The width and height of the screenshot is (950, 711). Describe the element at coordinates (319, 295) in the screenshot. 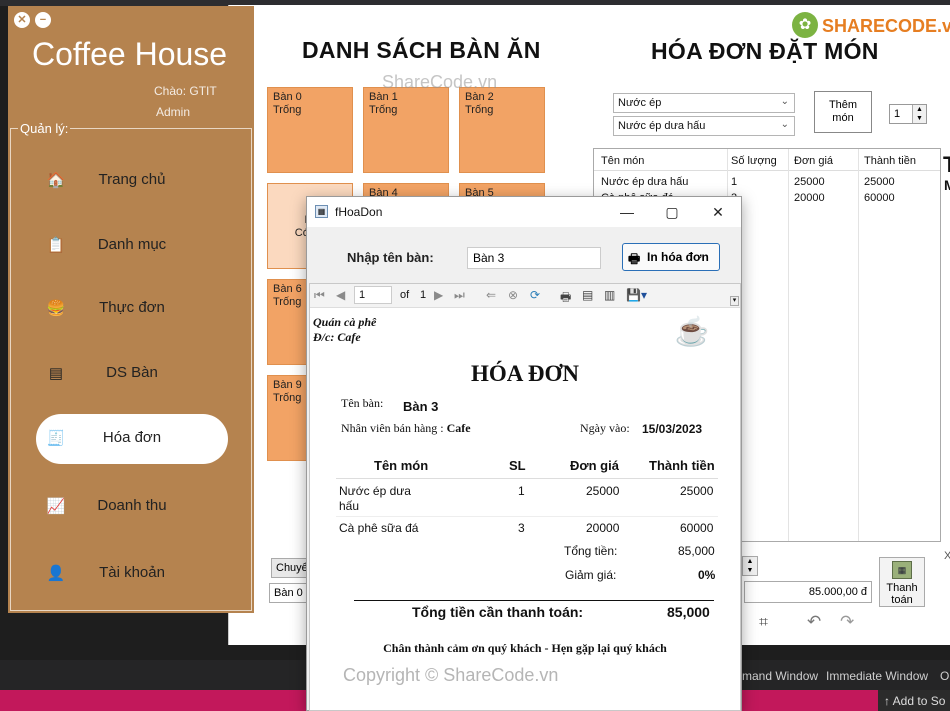

I see `first-page-icon: ⏮` at that location.